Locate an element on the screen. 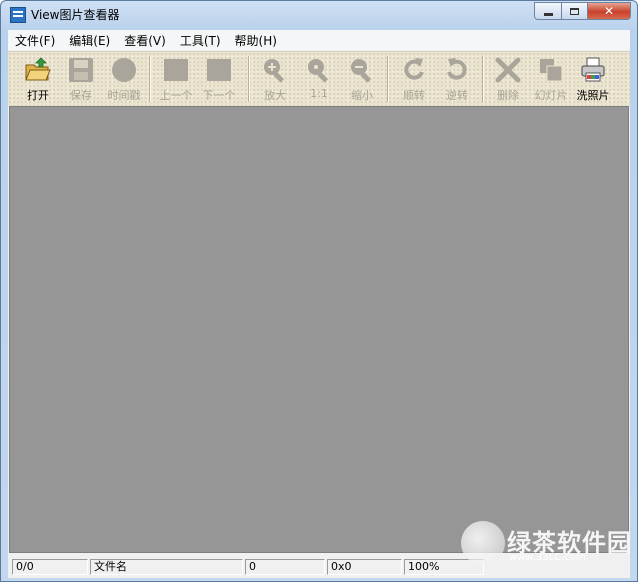 The width and height of the screenshot is (638, 582). folder-open-icon is located at coordinates (38, 69).